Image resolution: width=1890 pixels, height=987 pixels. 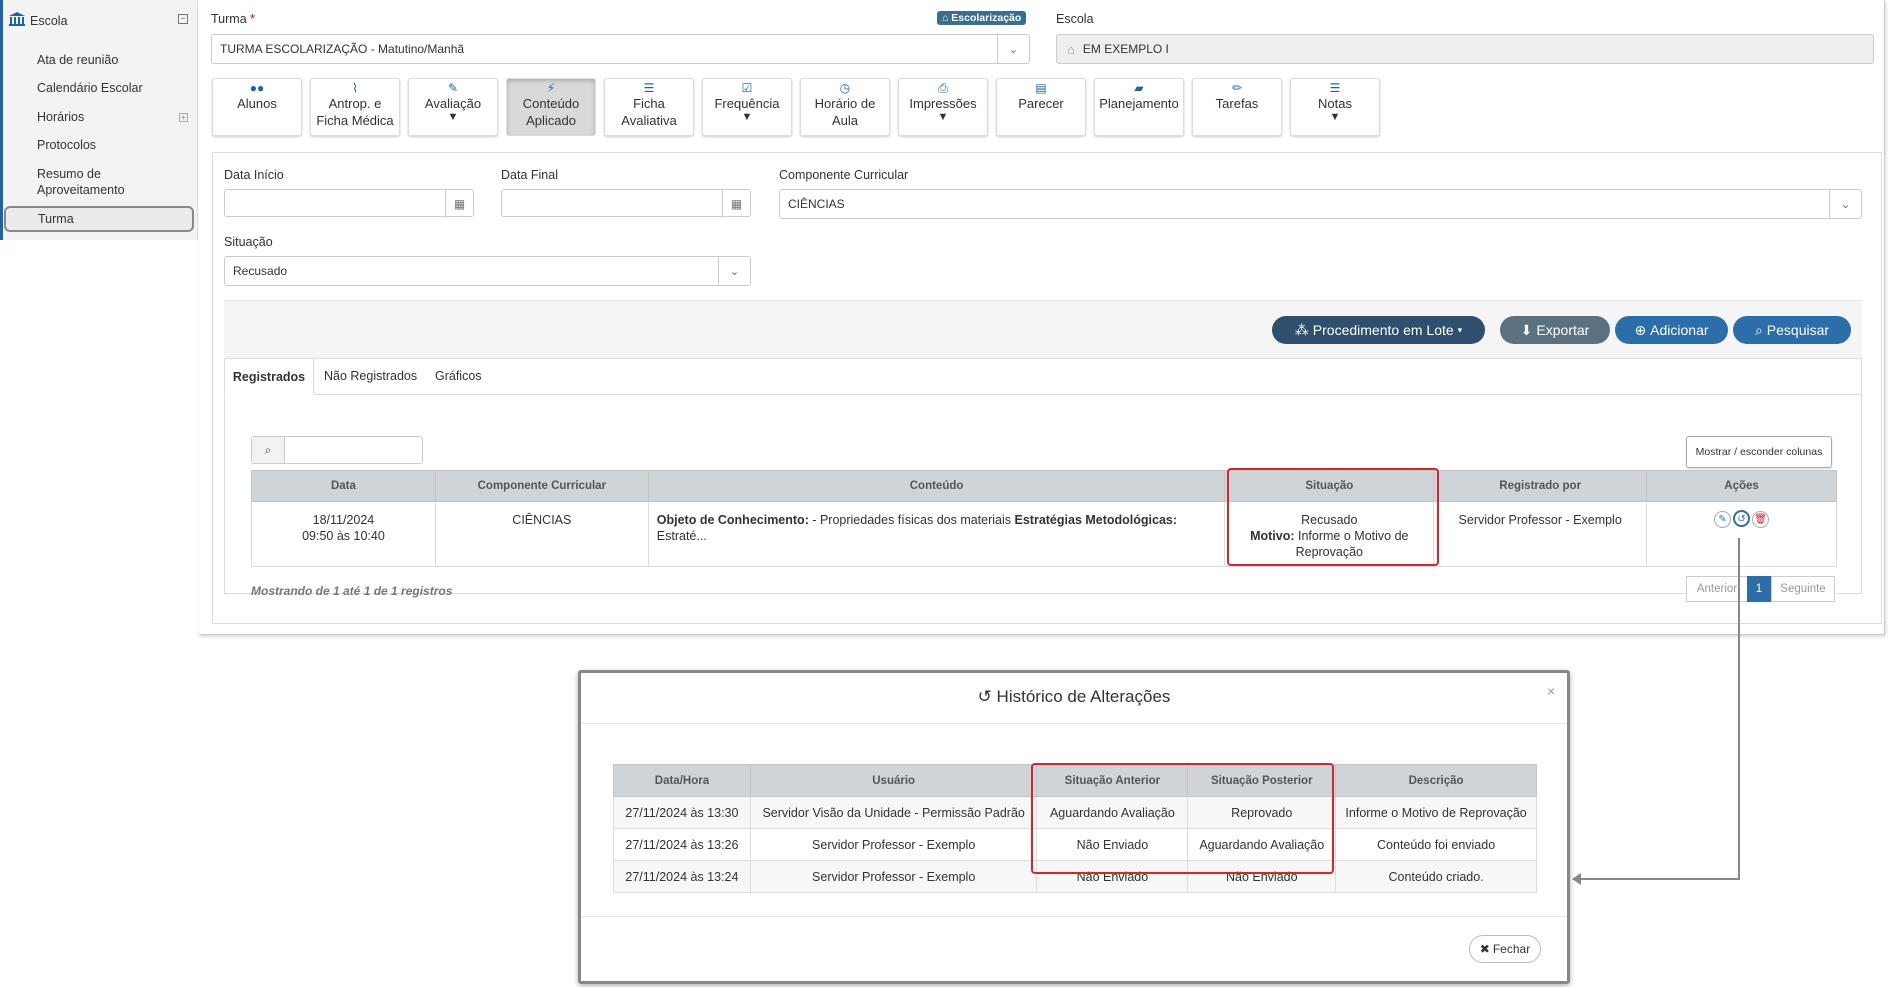 I want to click on pagination-next: Seguinte, so click(x=1803, y=589).